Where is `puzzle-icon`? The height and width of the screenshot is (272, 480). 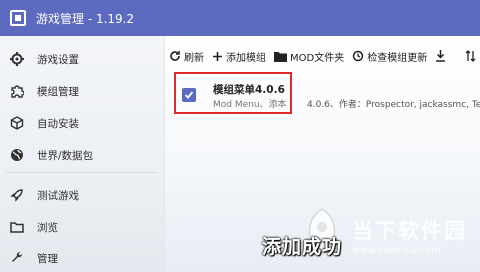 puzzle-icon is located at coordinates (17, 91).